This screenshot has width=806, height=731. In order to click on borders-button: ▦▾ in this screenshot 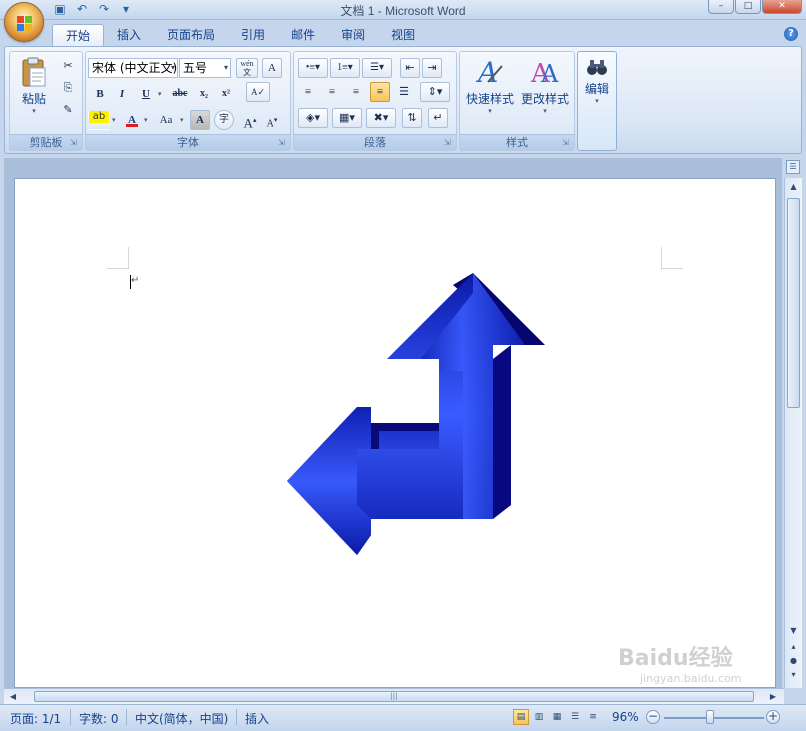, I will do `click(347, 118)`.